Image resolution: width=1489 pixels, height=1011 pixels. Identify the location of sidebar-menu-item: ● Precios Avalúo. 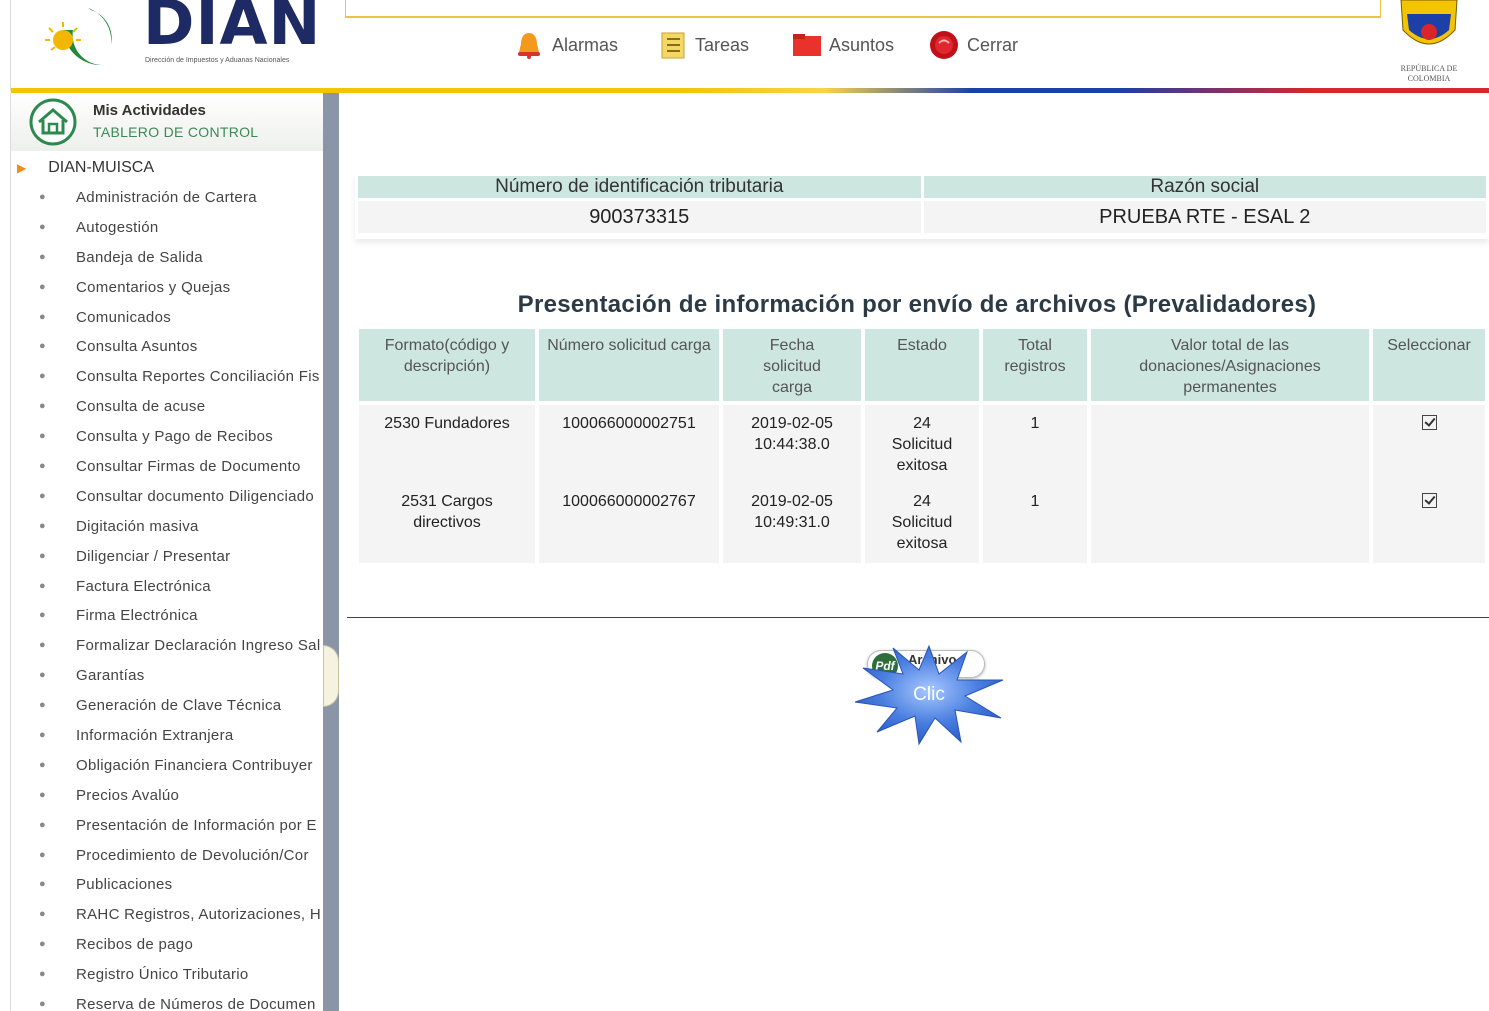
(168, 796).